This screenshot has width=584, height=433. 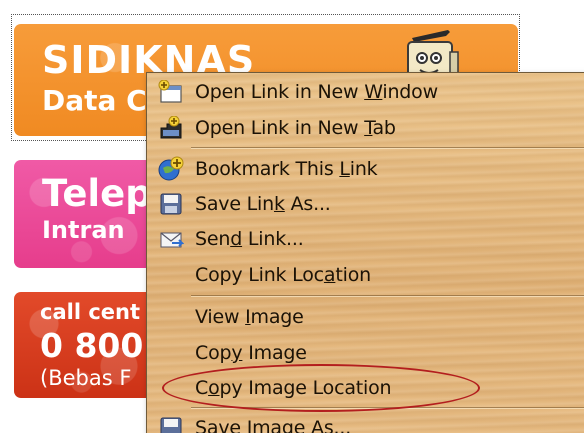 I want to click on call-center-banner: call cent 0 800 (Bebas F, so click(x=89, y=345).